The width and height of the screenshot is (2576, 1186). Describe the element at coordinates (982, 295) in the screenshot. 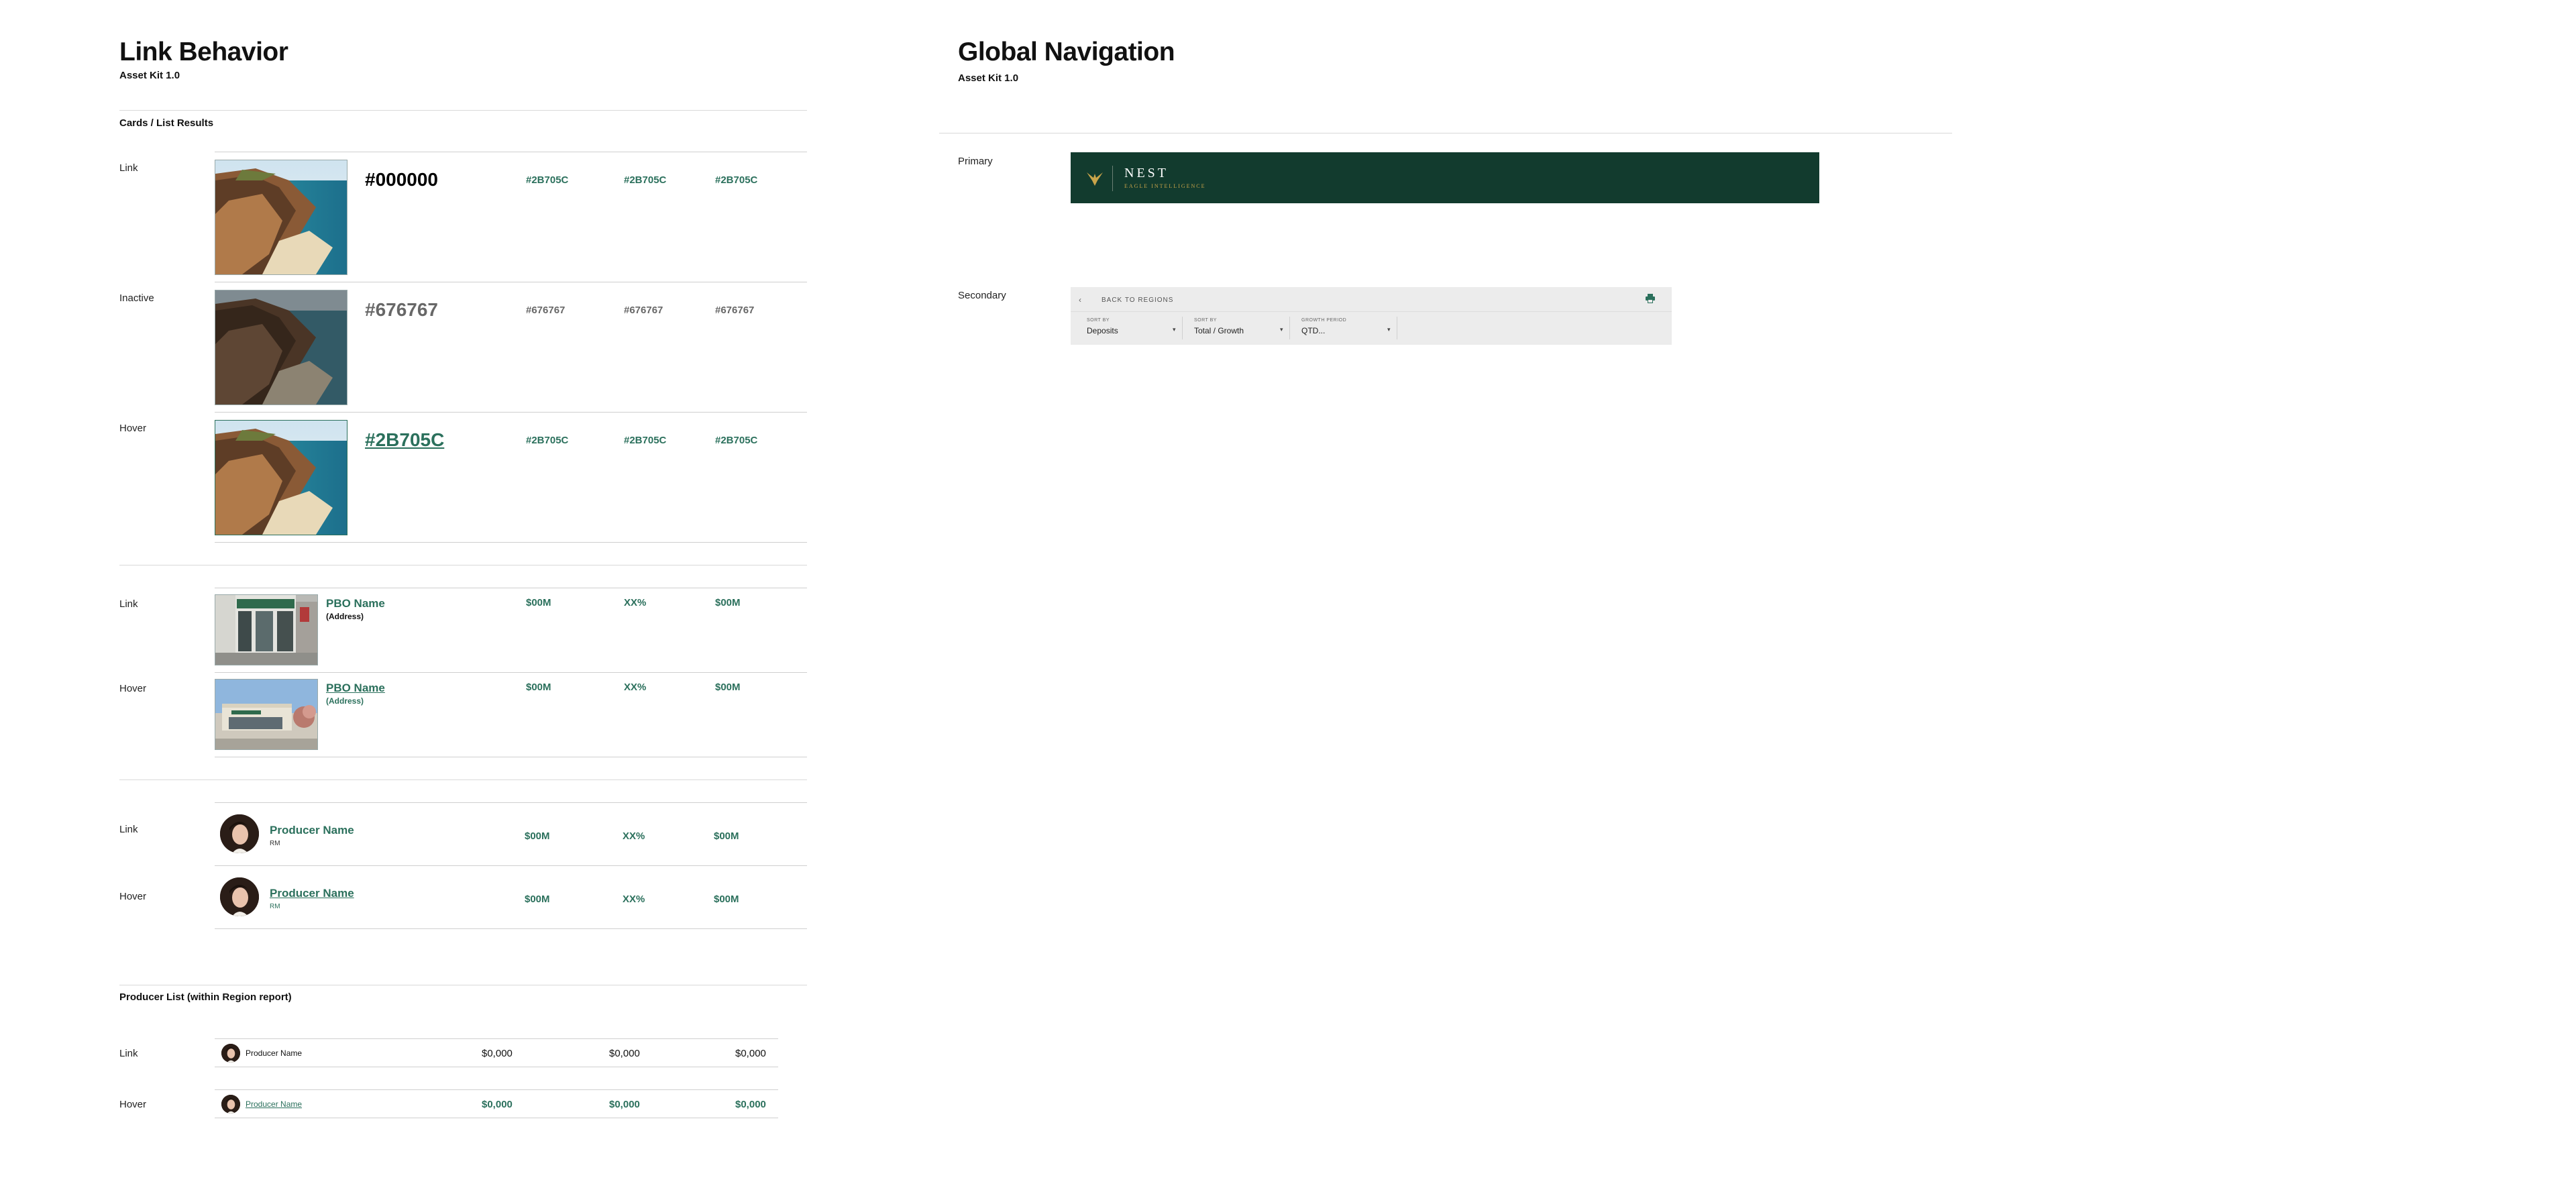

I see `secondary-label: Secondary` at that location.